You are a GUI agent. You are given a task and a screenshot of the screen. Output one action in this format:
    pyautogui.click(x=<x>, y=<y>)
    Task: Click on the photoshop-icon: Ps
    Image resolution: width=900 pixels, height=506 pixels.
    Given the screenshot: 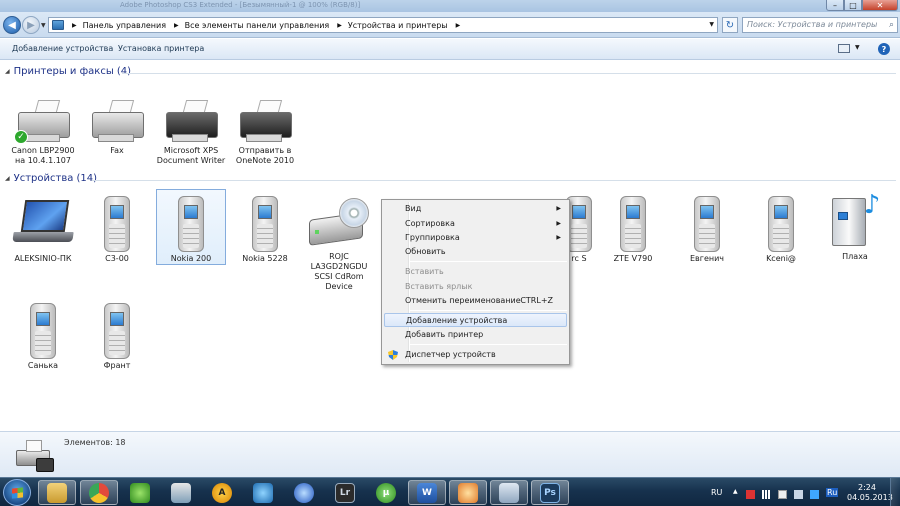 What is the action you would take?
    pyautogui.click(x=550, y=492)
    